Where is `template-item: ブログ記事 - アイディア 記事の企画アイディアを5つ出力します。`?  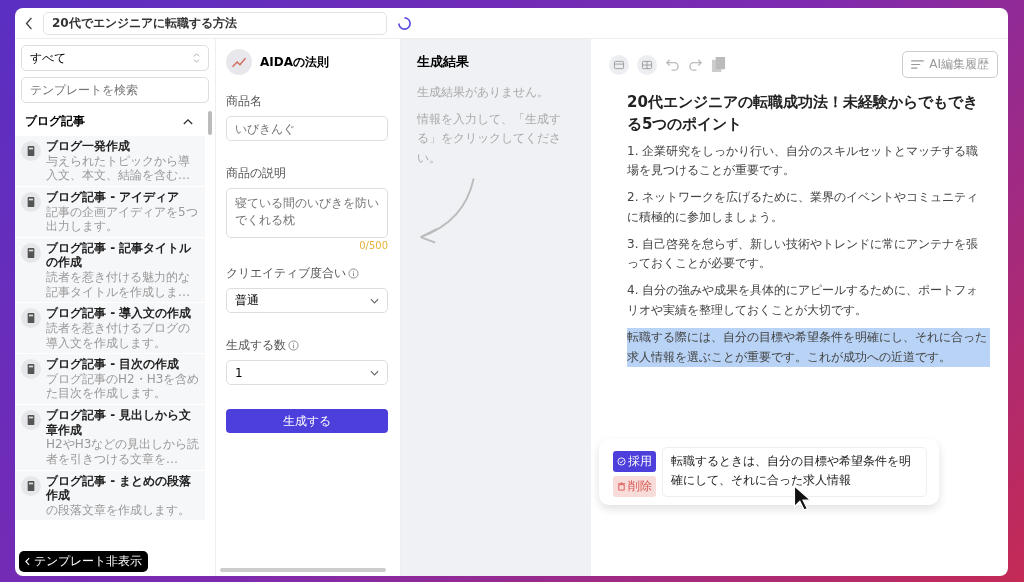
template-item: ブログ記事 - アイディア 記事の企画アイディアを5つ出力します。 is located at coordinates (110, 212).